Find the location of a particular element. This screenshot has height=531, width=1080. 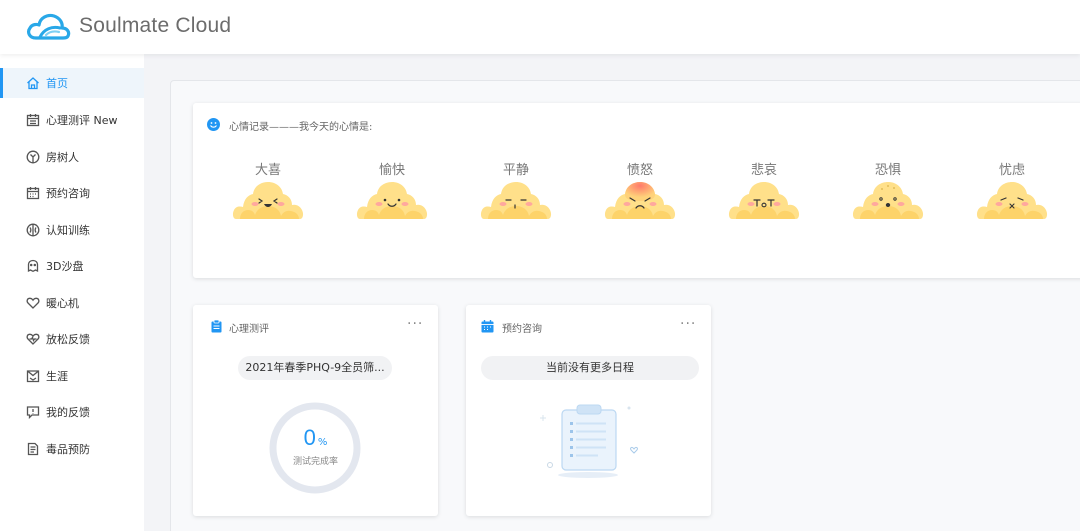

assessment-card-title: 心理测评 is located at coordinates (249, 329).